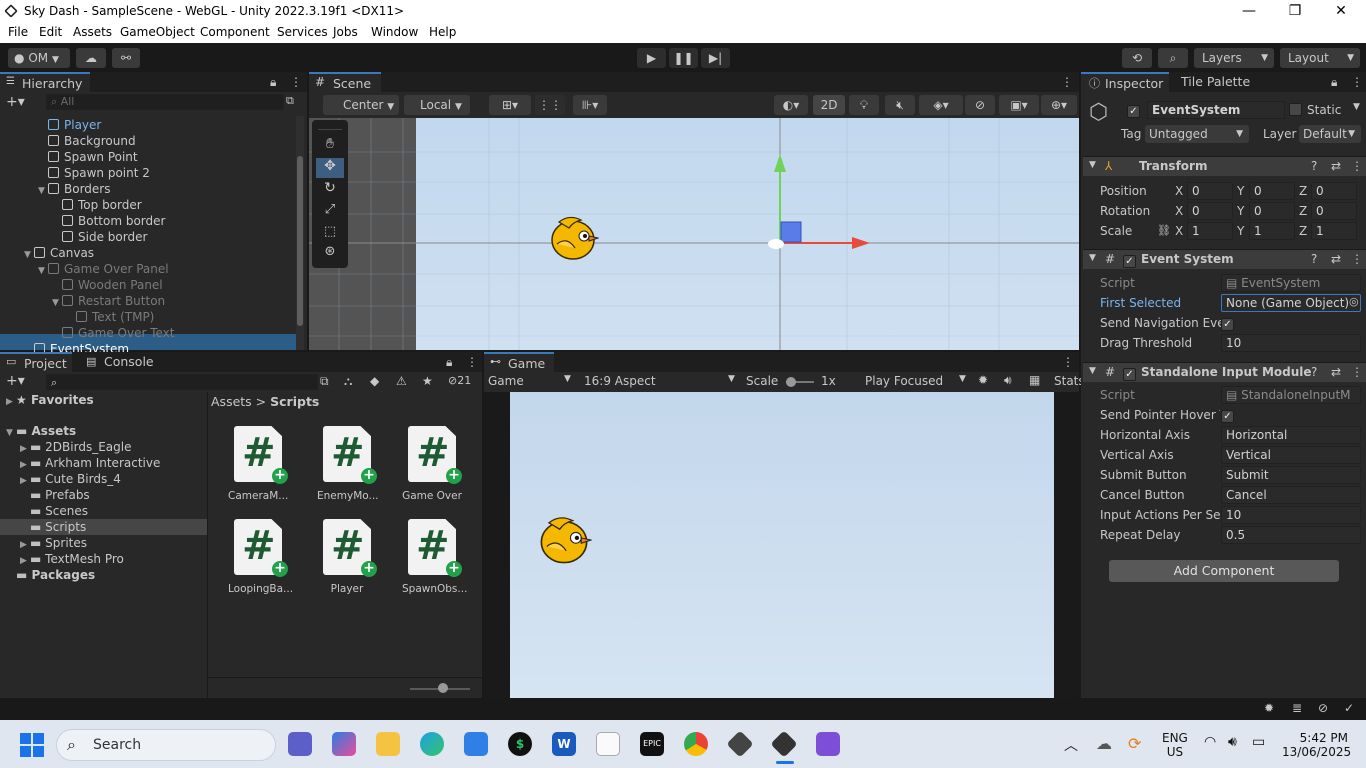  What do you see at coordinates (1019, 105) in the screenshot?
I see `camera-icon: ▣▾` at bounding box center [1019, 105].